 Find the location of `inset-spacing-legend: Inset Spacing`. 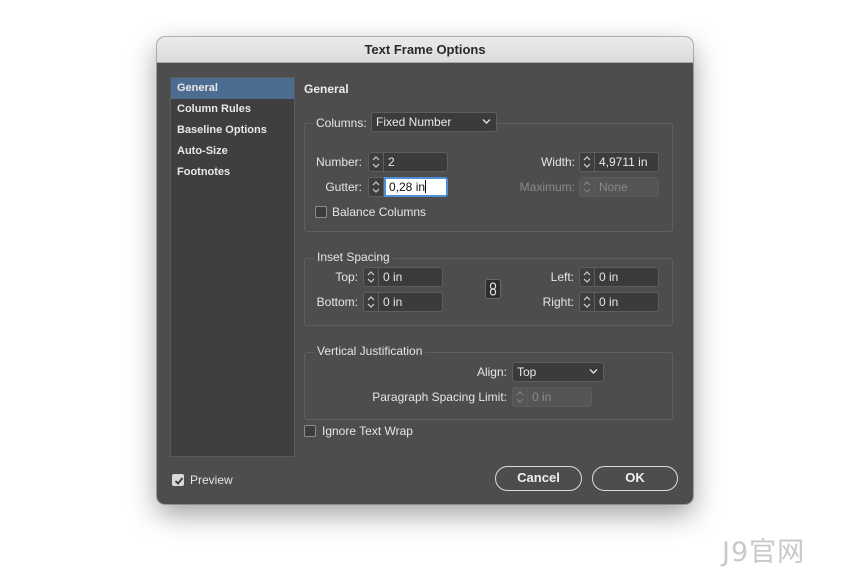

inset-spacing-legend: Inset Spacing is located at coordinates (353, 257).